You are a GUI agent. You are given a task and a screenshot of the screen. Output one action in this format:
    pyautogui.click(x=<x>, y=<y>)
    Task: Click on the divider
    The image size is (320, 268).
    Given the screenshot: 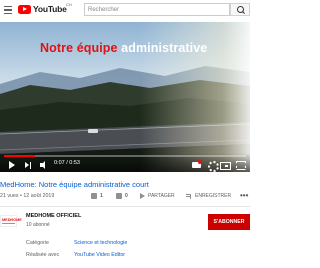 What is the action you would take?
    pyautogui.click(x=125, y=206)
    